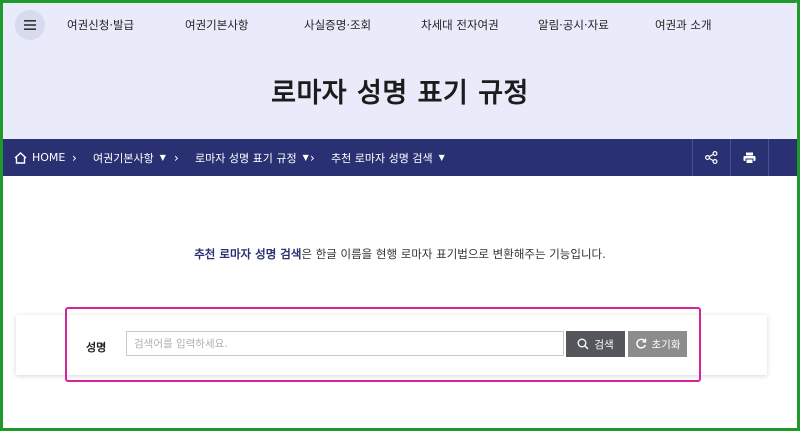 This screenshot has height=431, width=800. I want to click on hamburger-menu-button, so click(30, 25).